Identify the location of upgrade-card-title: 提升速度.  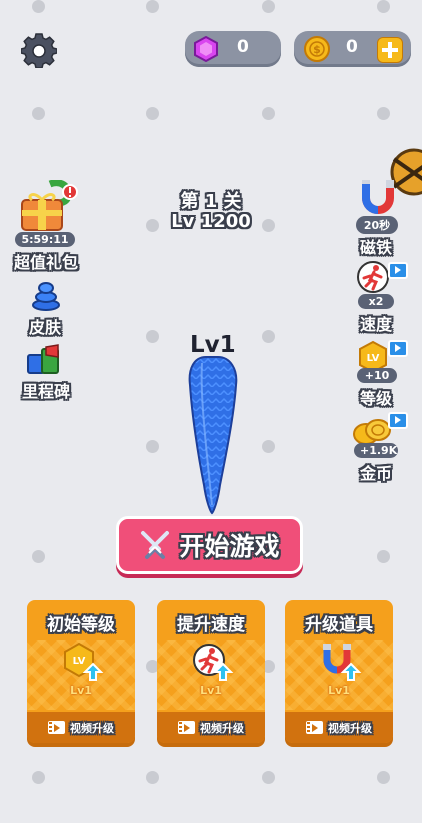
(211, 625).